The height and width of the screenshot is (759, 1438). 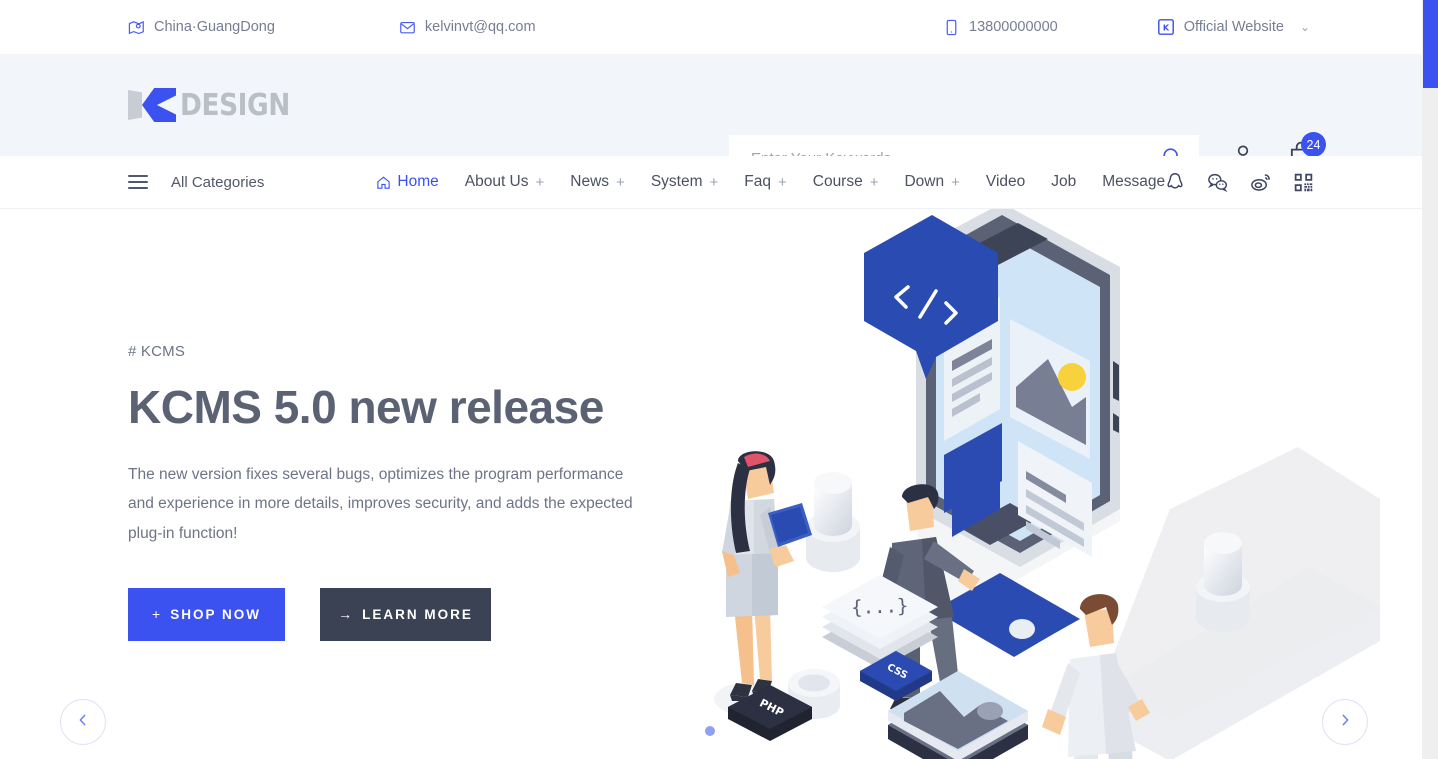 I want to click on weibo-icon, so click(x=1260, y=182).